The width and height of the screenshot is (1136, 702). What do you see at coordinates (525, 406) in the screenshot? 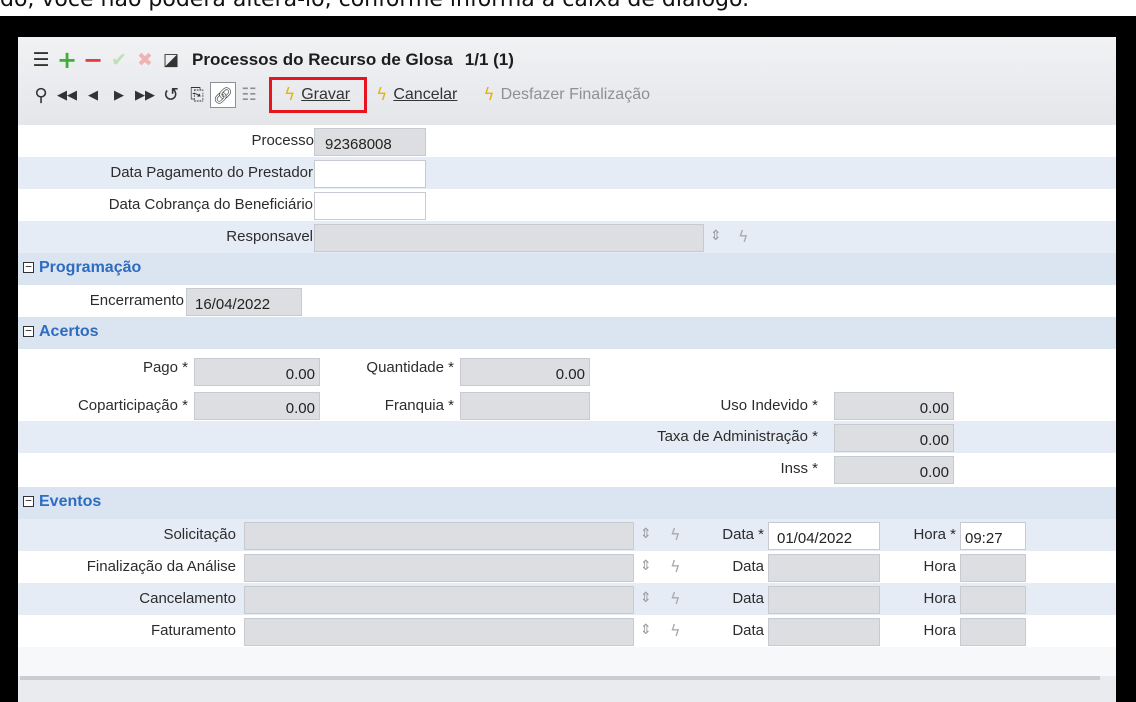
I see `franquia-field` at bounding box center [525, 406].